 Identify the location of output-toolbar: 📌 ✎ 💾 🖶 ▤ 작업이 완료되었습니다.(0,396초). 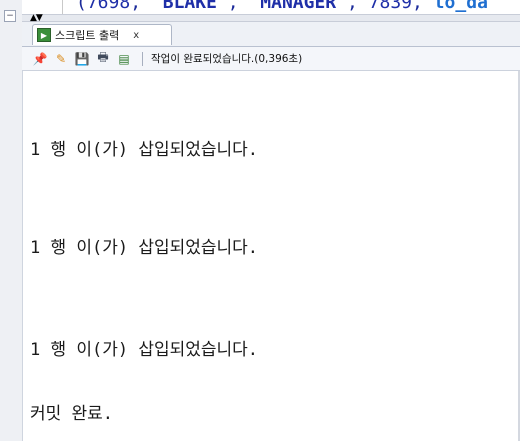
(271, 59).